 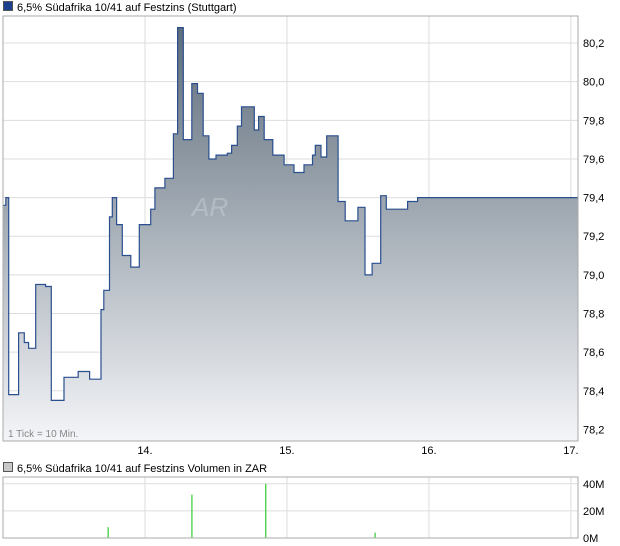 What do you see at coordinates (286, 451) in the screenshot?
I see `price-x-tick-label: 15.` at bounding box center [286, 451].